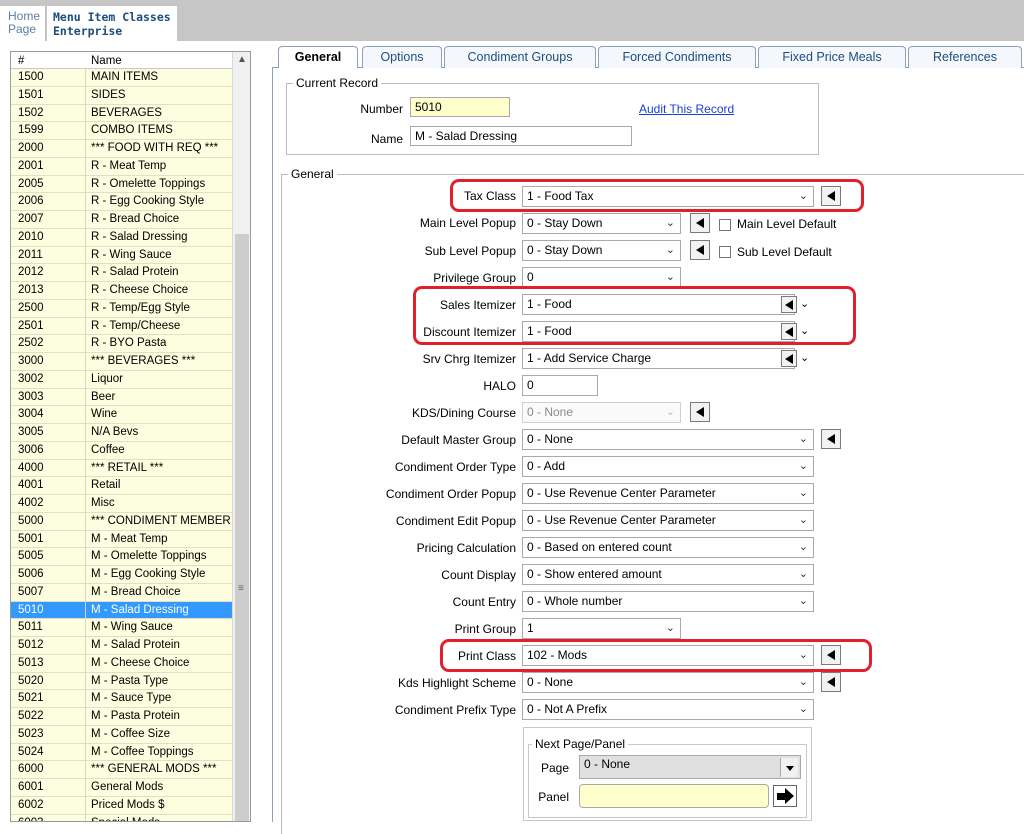 Image resolution: width=1024 pixels, height=834 pixels. Describe the element at coordinates (23, 23) in the screenshot. I see `home-page-tab: Home Page` at that location.